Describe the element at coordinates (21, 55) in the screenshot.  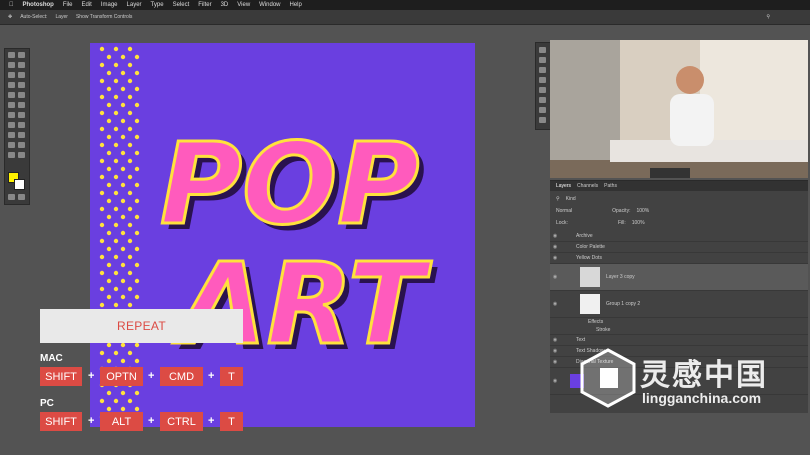
I see `marquee-tool-icon` at that location.